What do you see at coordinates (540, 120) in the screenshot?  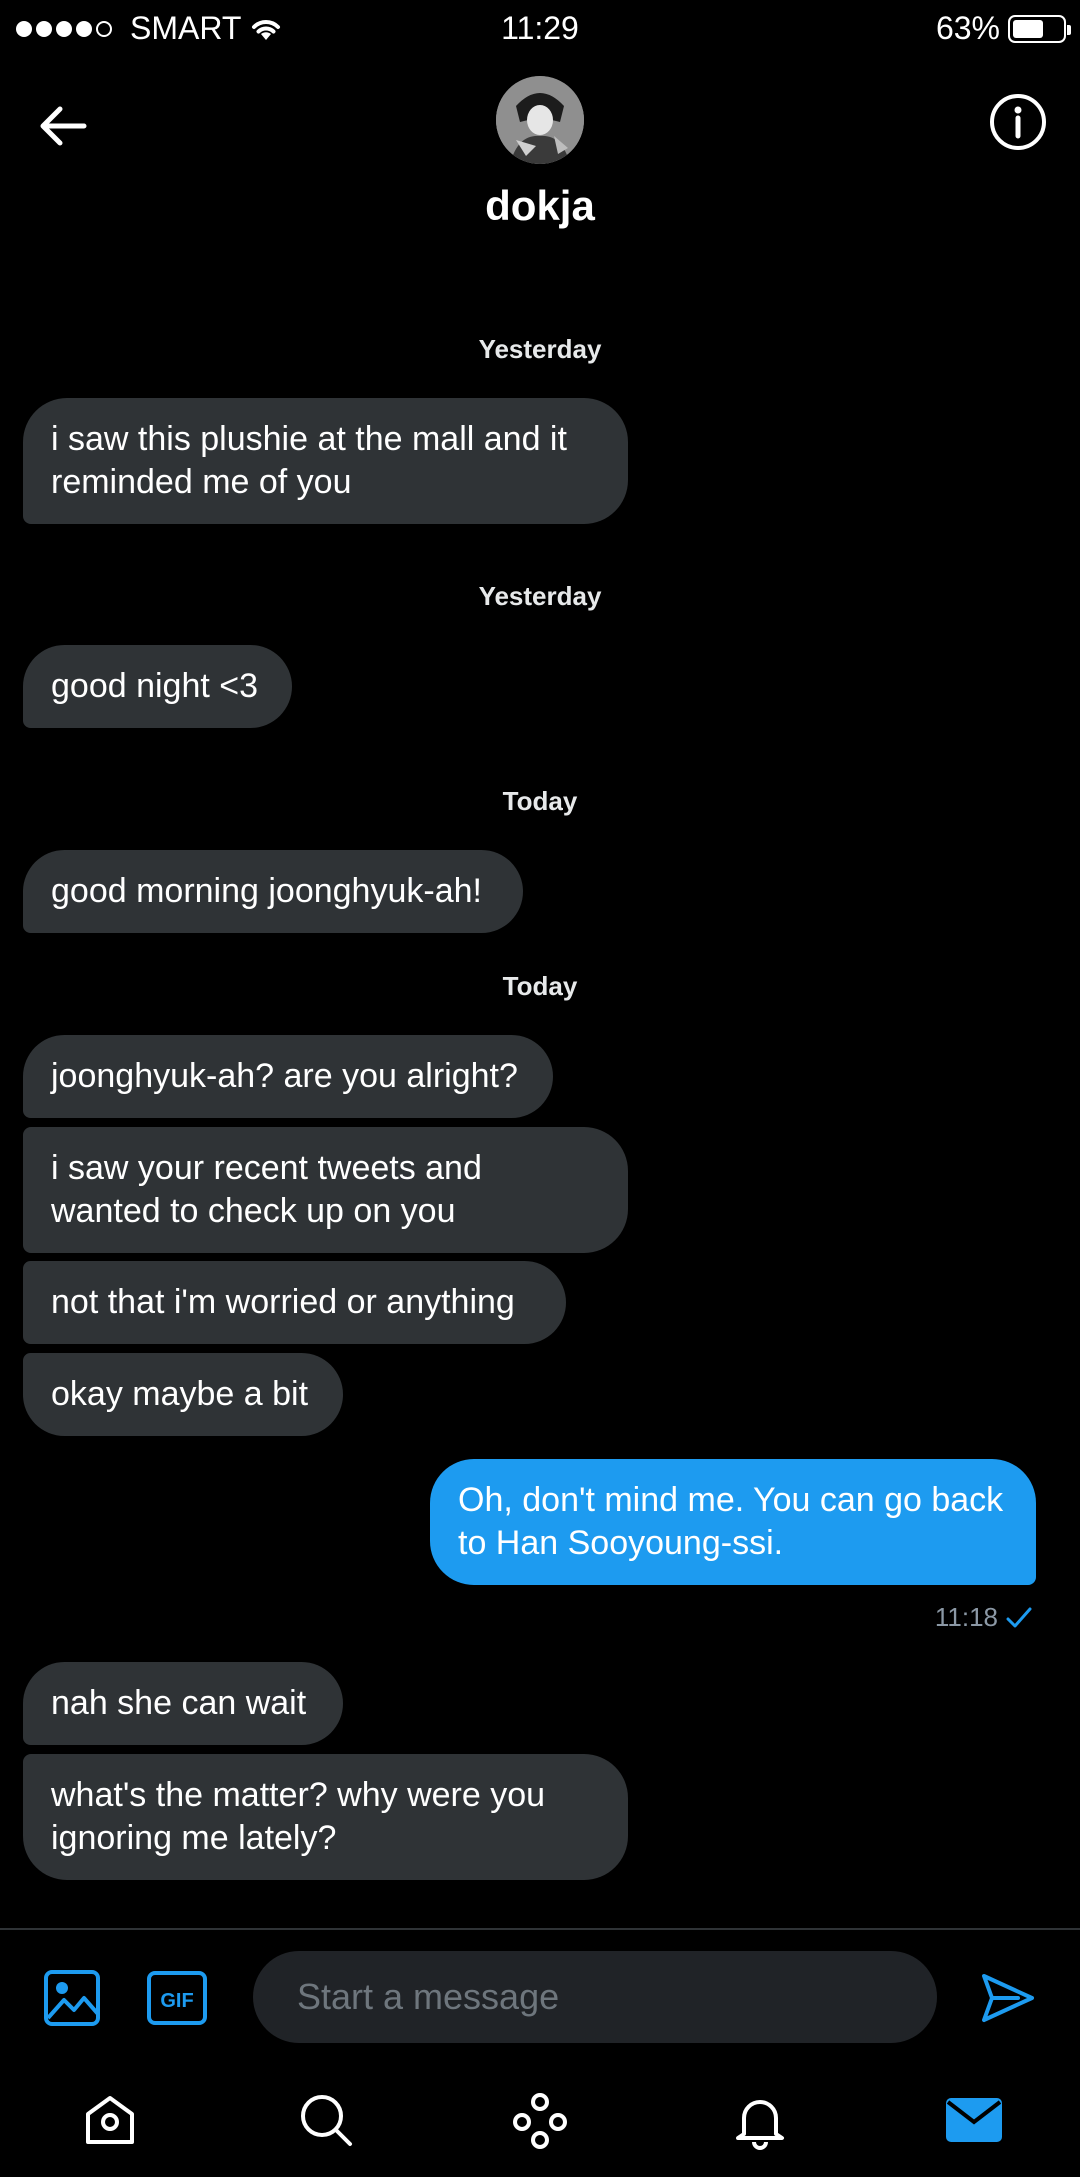 I see `avatar` at bounding box center [540, 120].